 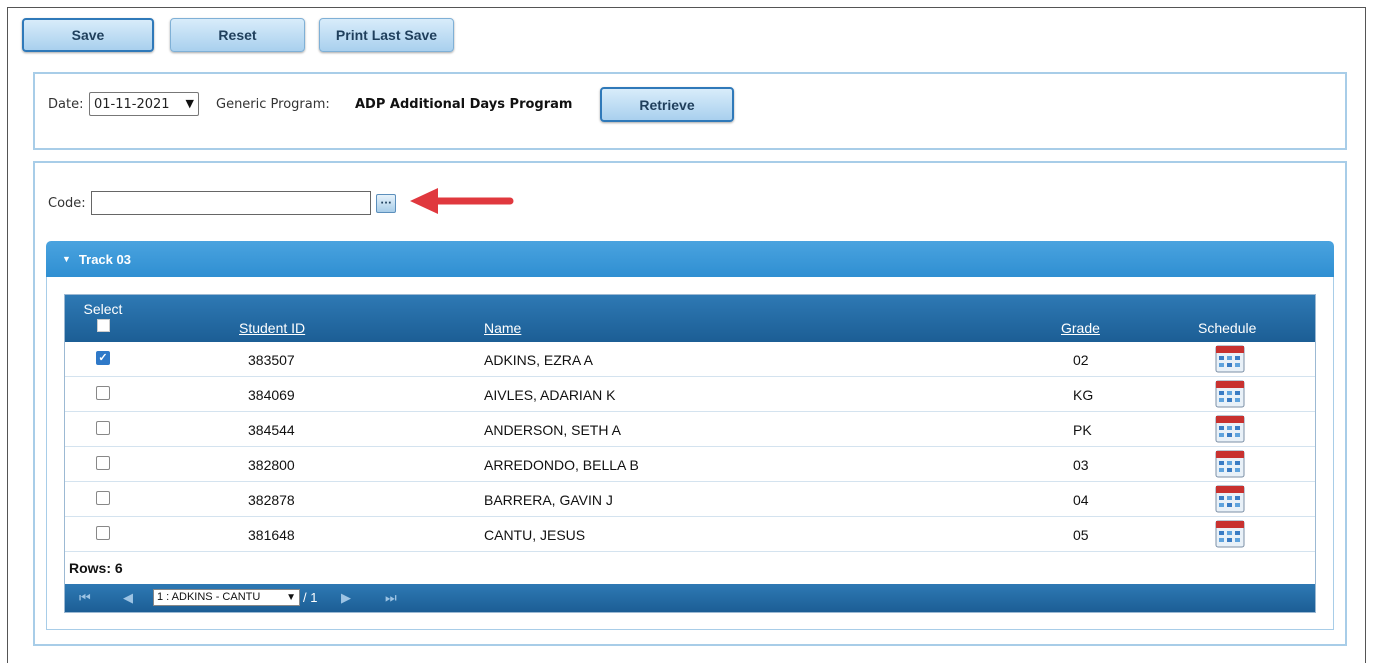 What do you see at coordinates (386, 35) in the screenshot?
I see `print-last-save-button: Print Last Save` at bounding box center [386, 35].